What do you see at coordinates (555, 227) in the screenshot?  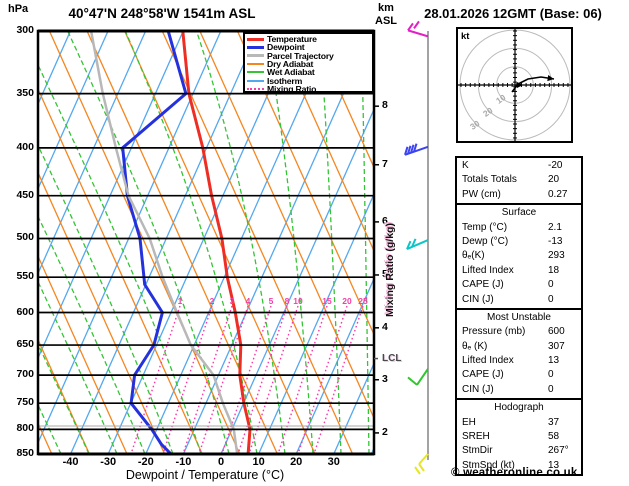 I see `table-row-value: 2.1` at bounding box center [555, 227].